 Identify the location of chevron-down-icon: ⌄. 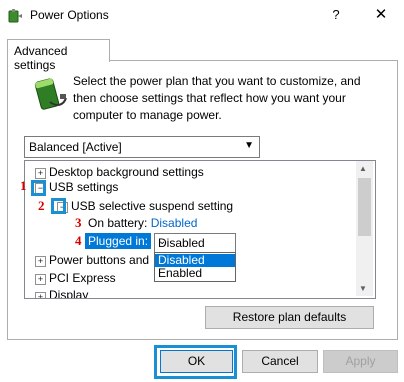
(162, 241).